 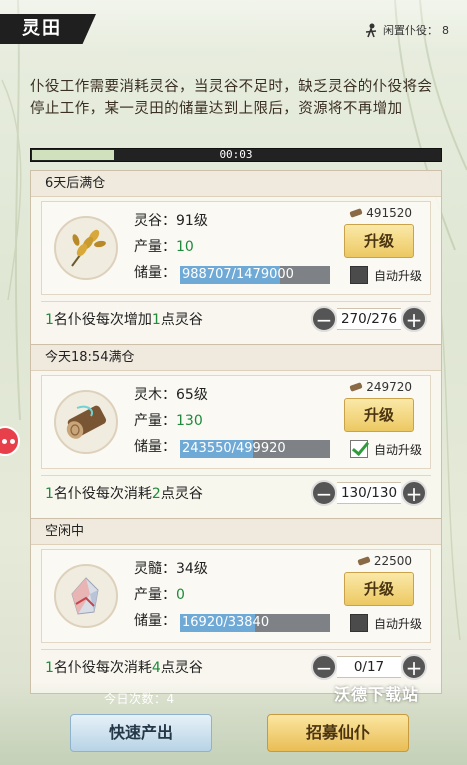 I want to click on wheat-icon, so click(x=86, y=248).